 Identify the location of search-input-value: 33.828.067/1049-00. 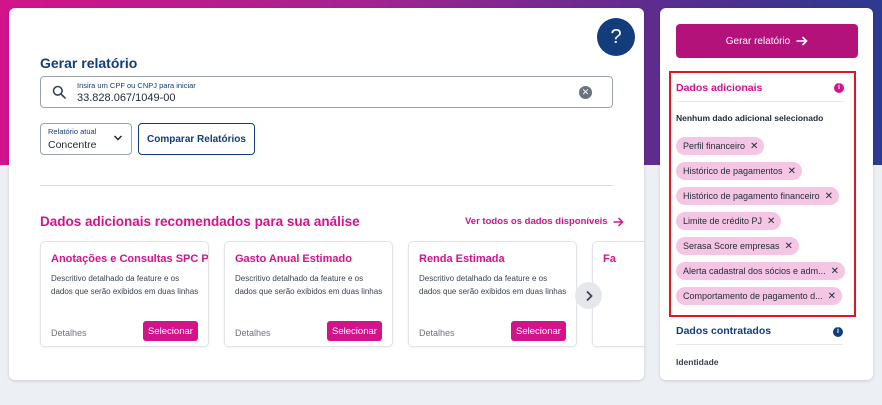
(126, 98).